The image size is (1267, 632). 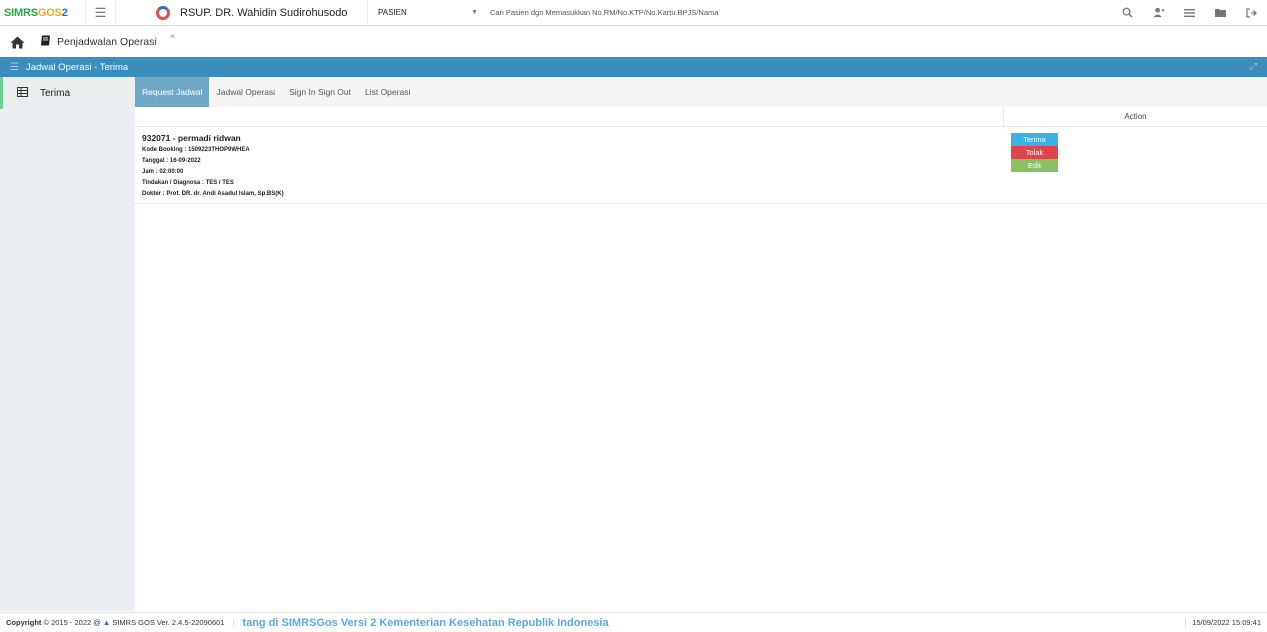 I want to click on book-icon, so click(x=45, y=42).